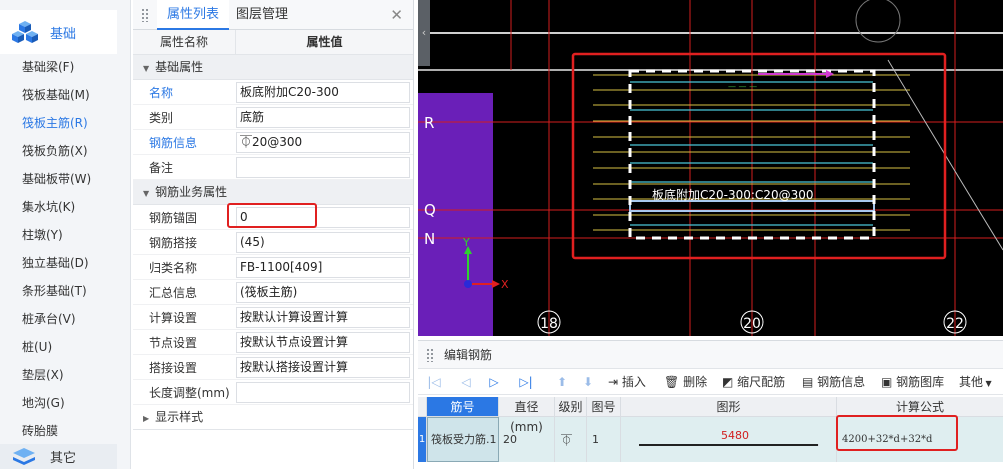 This screenshot has width=1003, height=469. Describe the element at coordinates (615, 382) in the screenshot. I see `insert-icon: ⇥` at that location.